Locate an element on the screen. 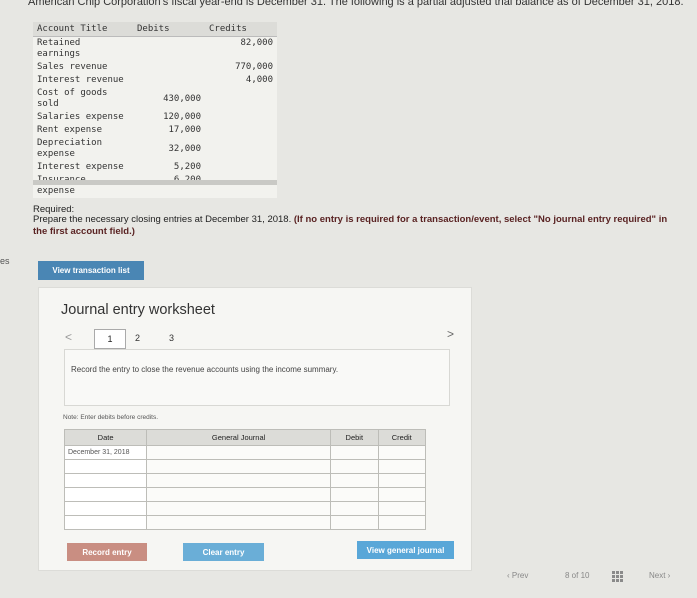  je-header-date: Date is located at coordinates (105, 437).